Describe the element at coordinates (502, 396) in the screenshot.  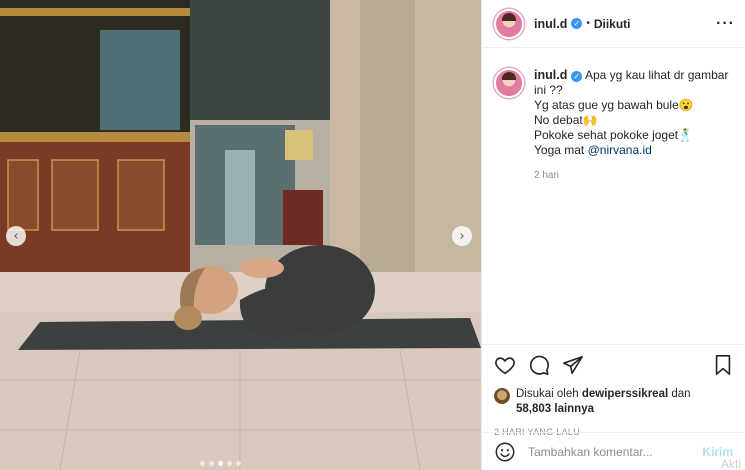
I see `liker-avatar` at that location.